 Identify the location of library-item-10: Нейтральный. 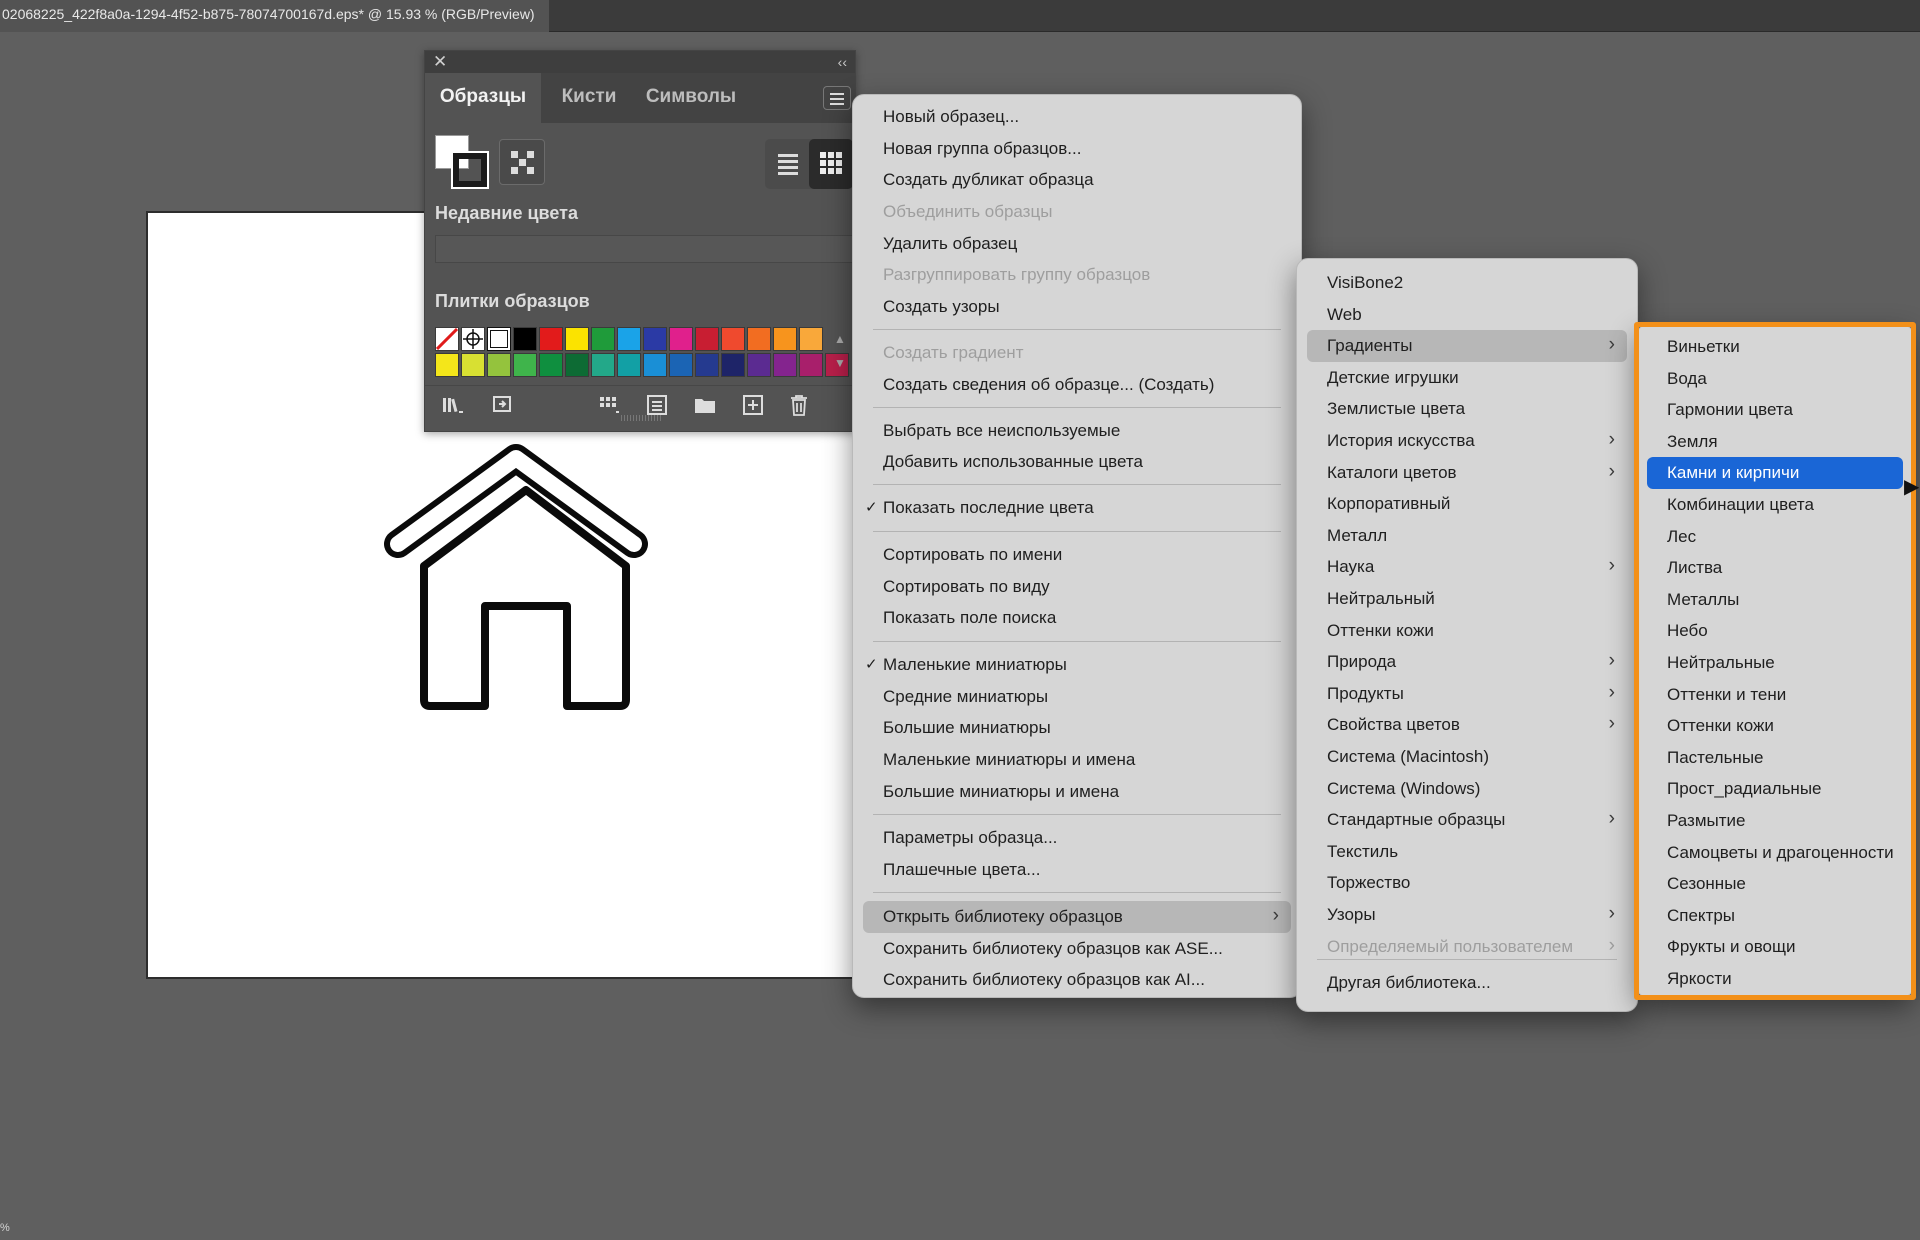
(1467, 599).